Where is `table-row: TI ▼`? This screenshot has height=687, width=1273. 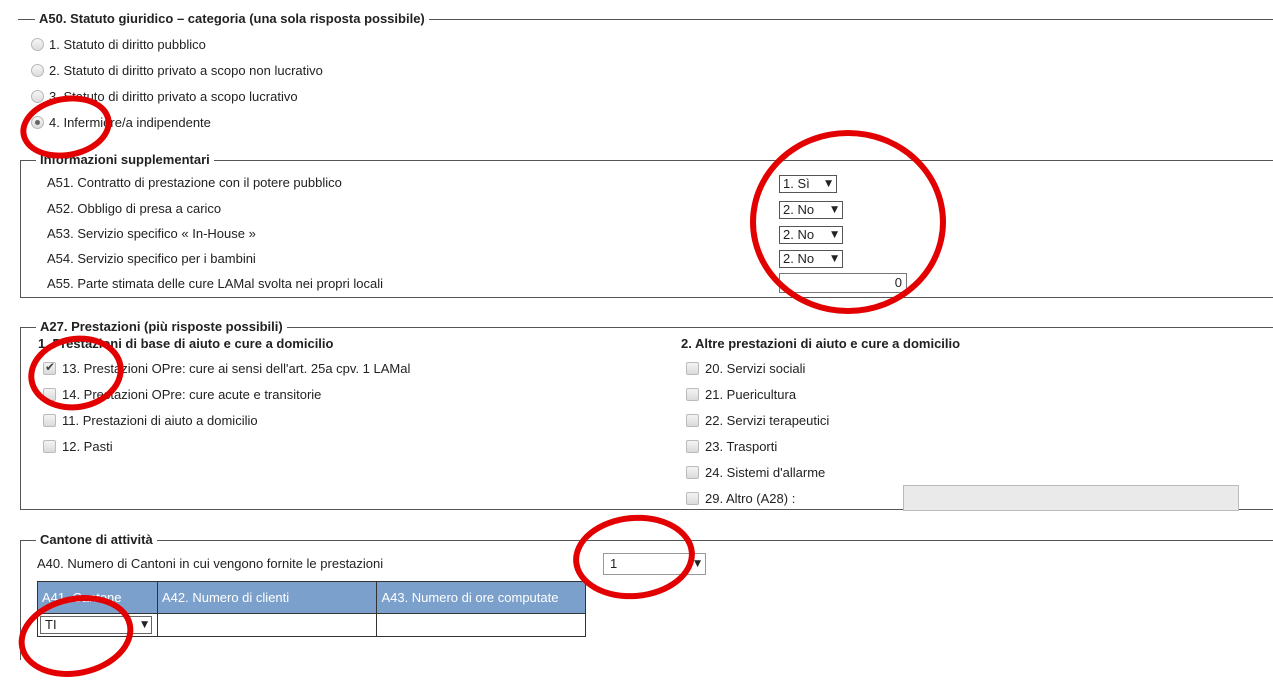
table-row: TI ▼ is located at coordinates (311, 625).